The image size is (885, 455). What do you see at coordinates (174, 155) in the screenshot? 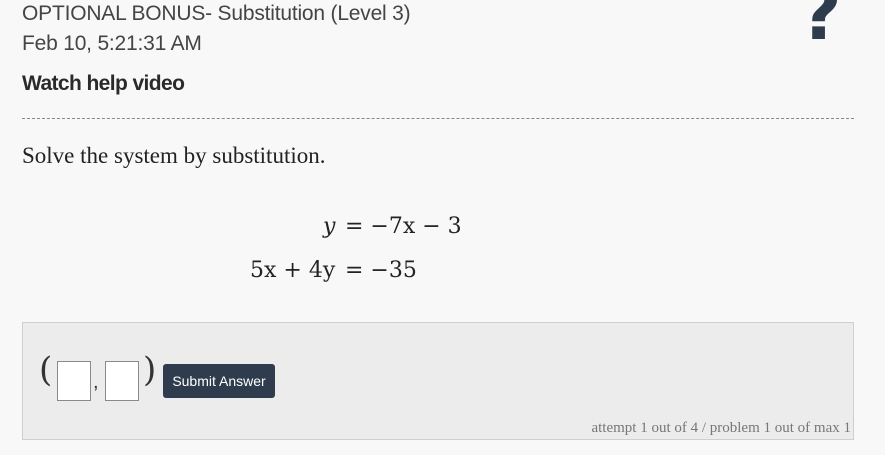
I see `problem-instruction: Solve the system by substitution.` at bounding box center [174, 155].